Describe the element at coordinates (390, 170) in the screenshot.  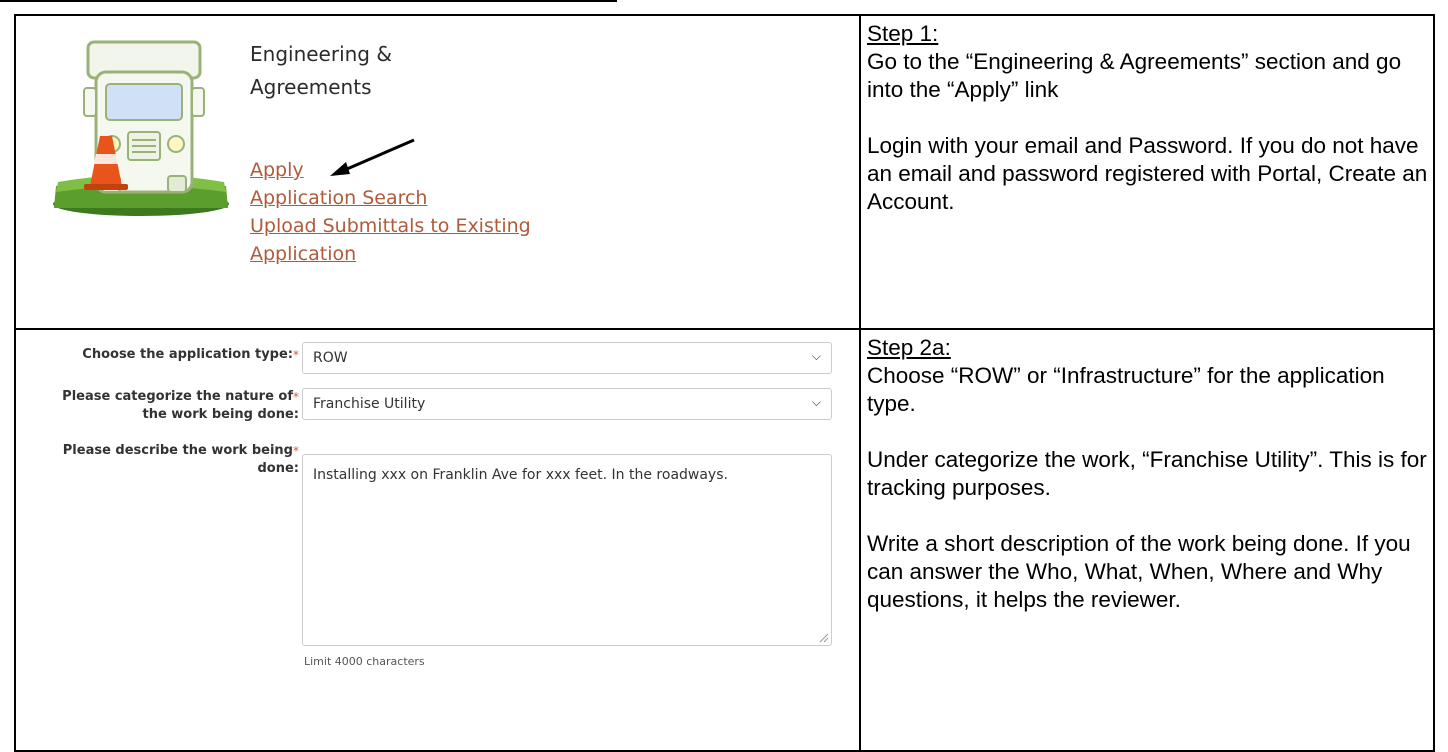
I see `apply-link: Apply` at that location.